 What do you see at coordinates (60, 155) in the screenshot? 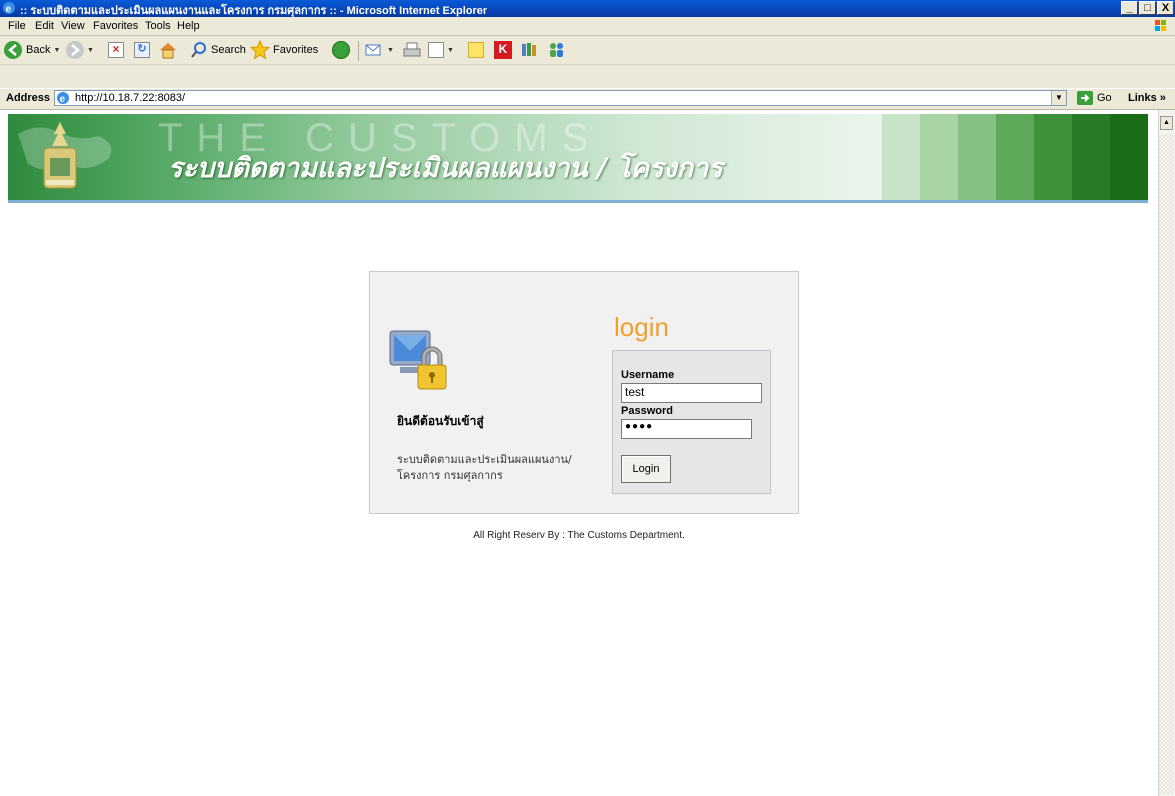
I see `customs-emblem-icon` at bounding box center [60, 155].